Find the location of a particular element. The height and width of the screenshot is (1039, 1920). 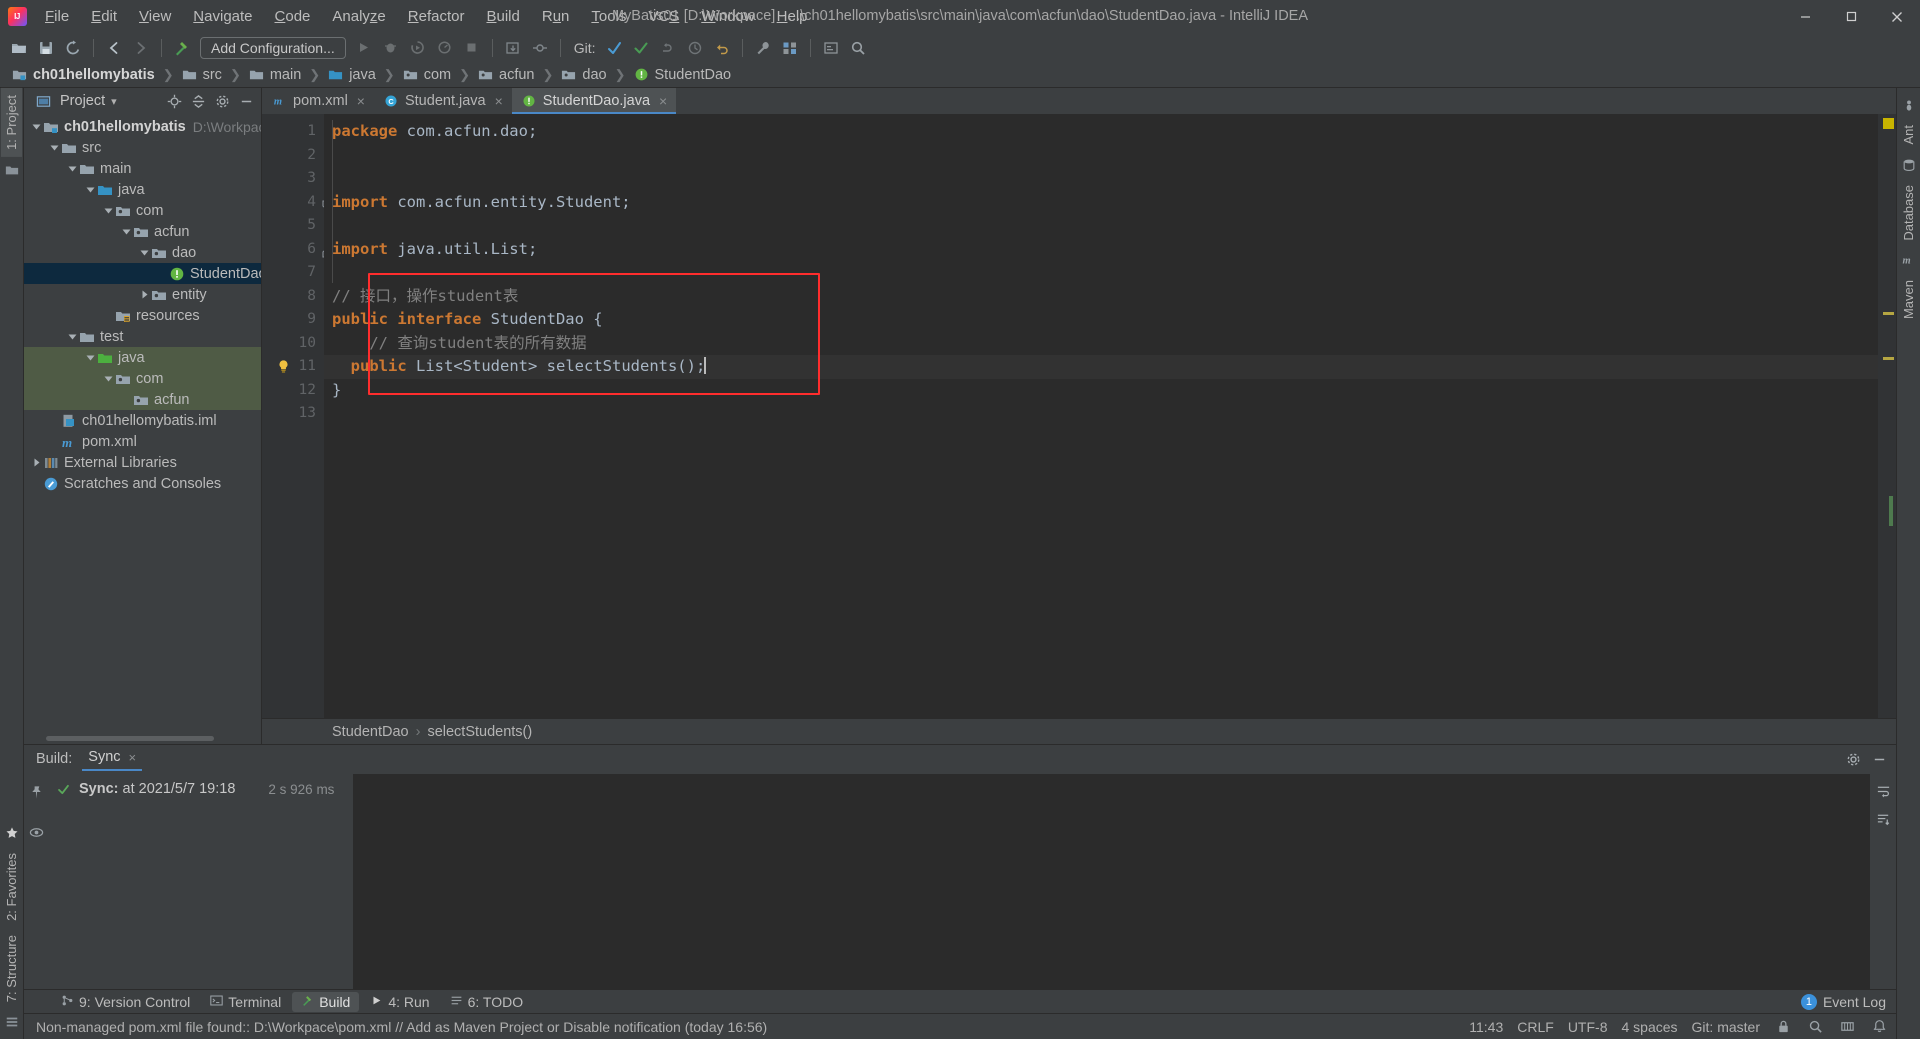

breadcrumb-item-java: java is located at coordinates (352, 75).